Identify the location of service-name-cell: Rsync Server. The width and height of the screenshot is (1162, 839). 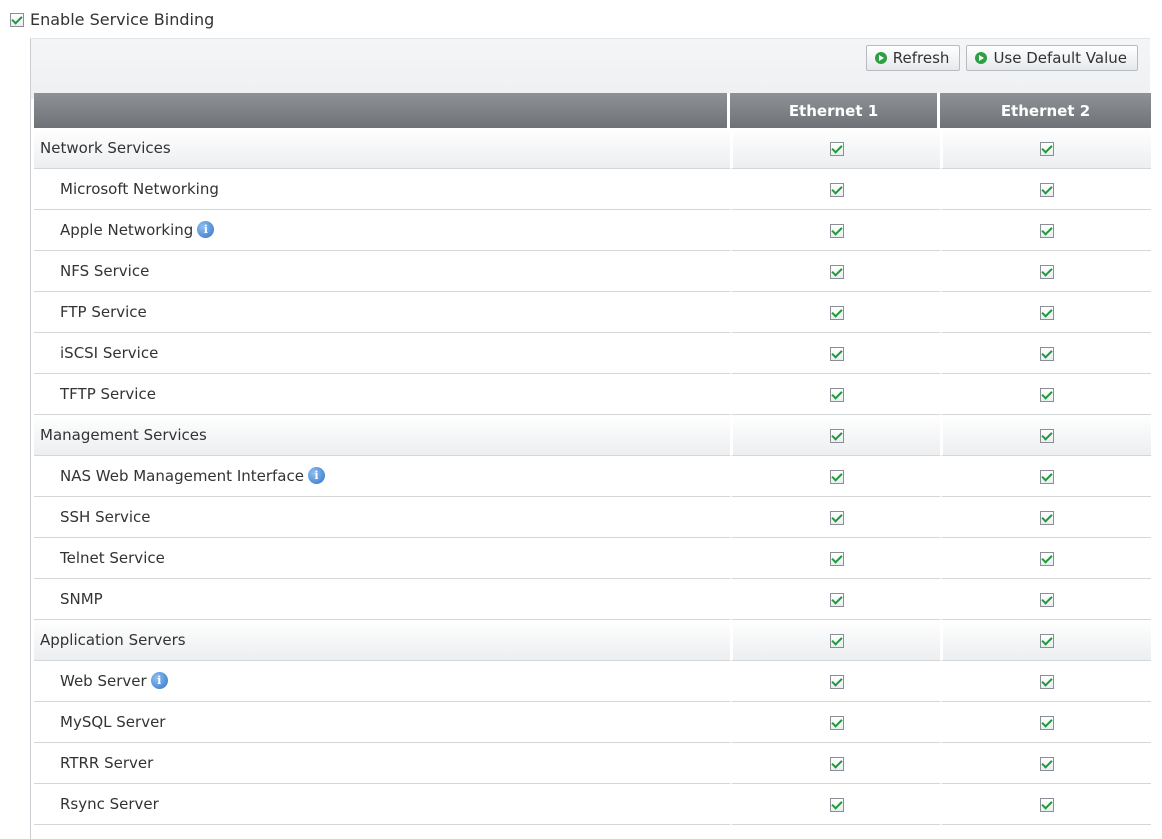
(382, 804).